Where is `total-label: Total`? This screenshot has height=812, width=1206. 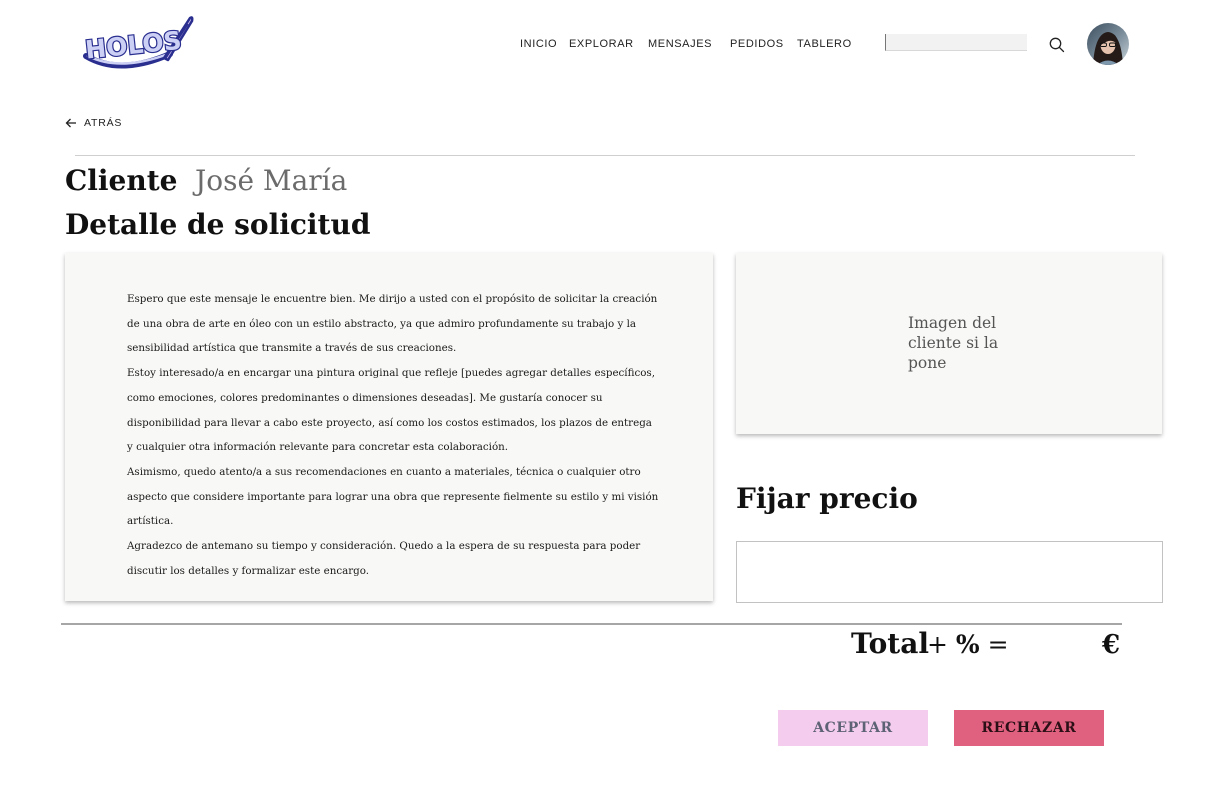 total-label: Total is located at coordinates (890, 643).